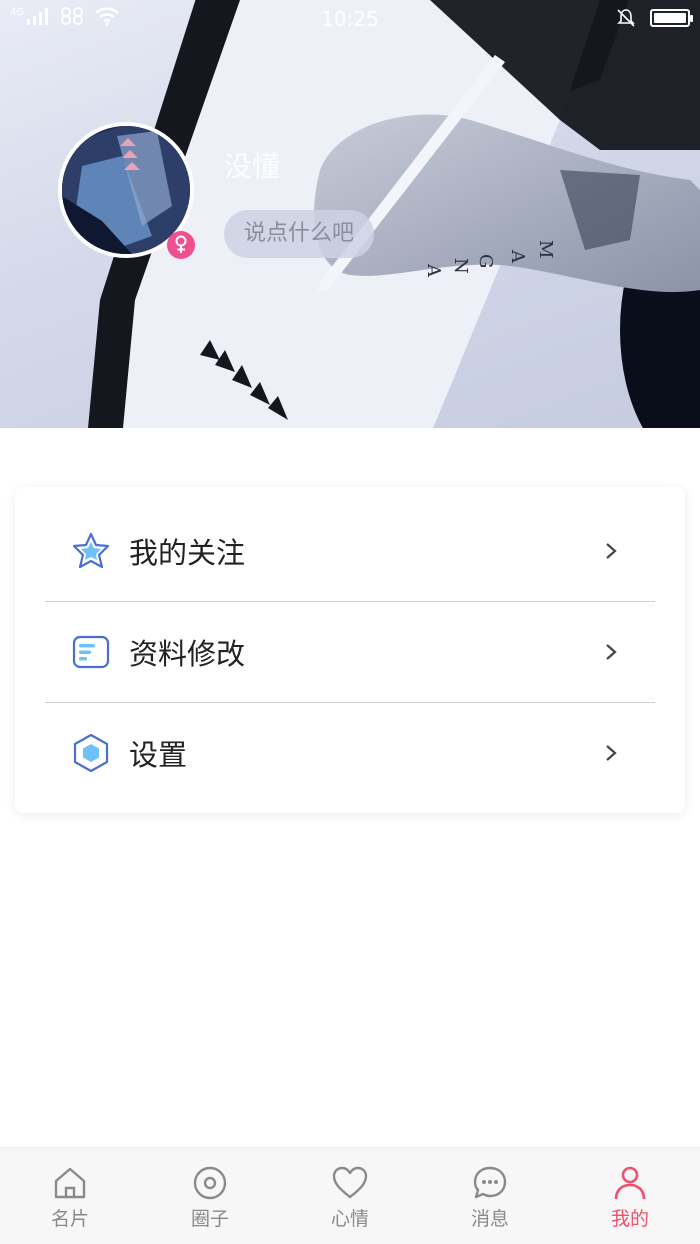 Image resolution: width=700 pixels, height=1244 pixels. I want to click on tab-circle: 圈子, so click(210, 1196).